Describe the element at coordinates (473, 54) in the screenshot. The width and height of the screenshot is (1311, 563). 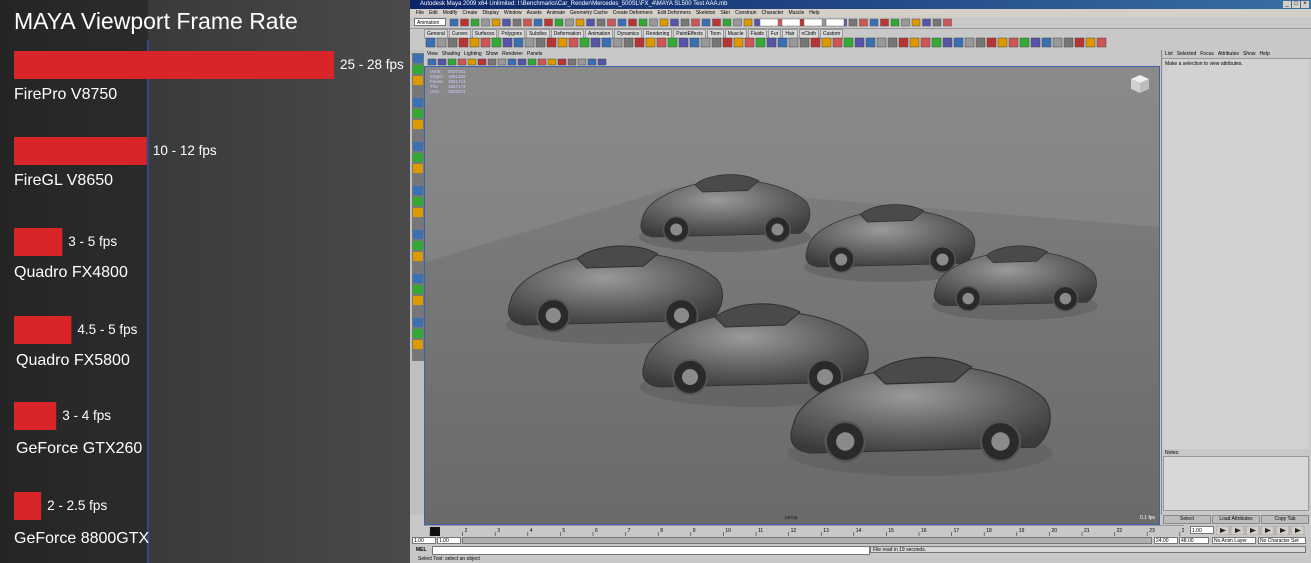
I see `panel-menu-lighting: Lighting` at that location.